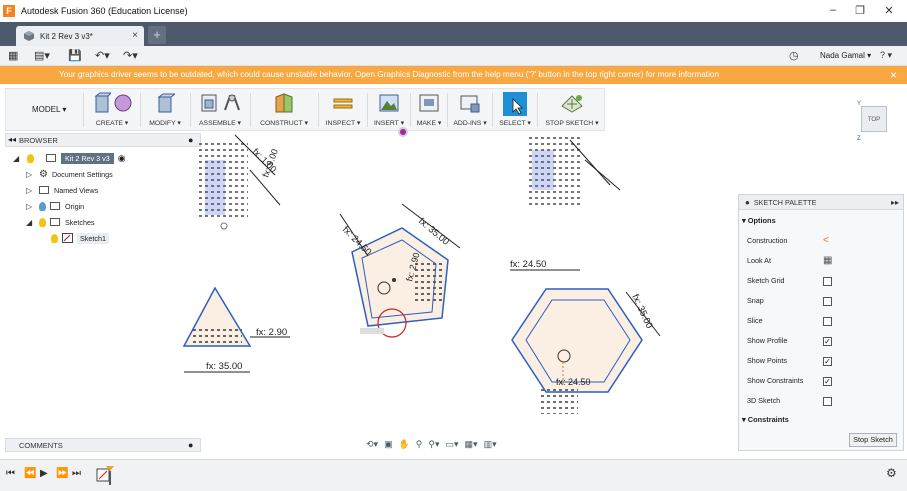 The image size is (907, 491). What do you see at coordinates (860, 10) in the screenshot?
I see `maximize-icon: ❐` at bounding box center [860, 10].